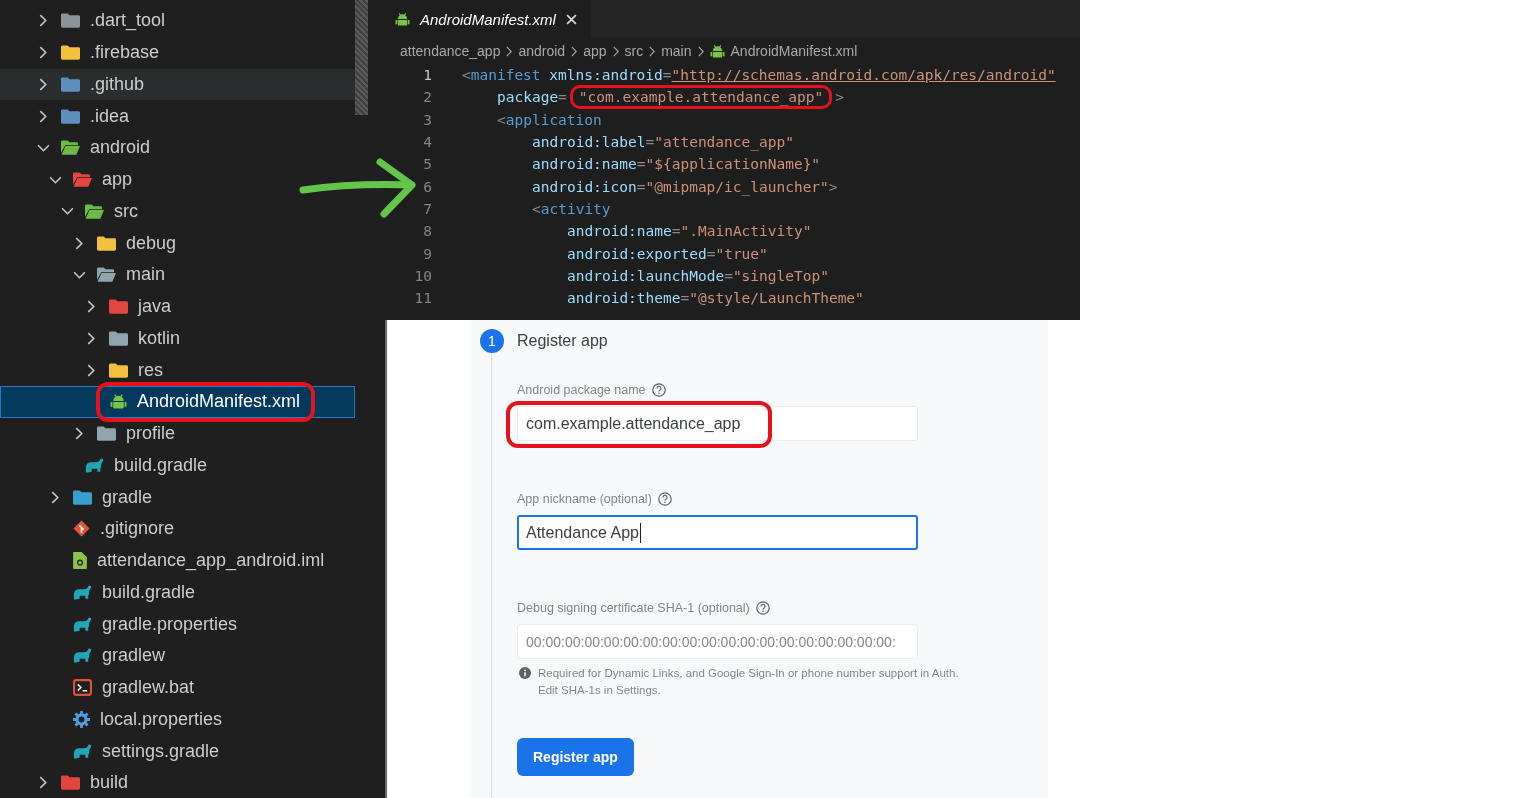 The height and width of the screenshot is (798, 1520). Describe the element at coordinates (600, 690) in the screenshot. I see `hint-text: Edit SHA-1s in Settings.` at that location.